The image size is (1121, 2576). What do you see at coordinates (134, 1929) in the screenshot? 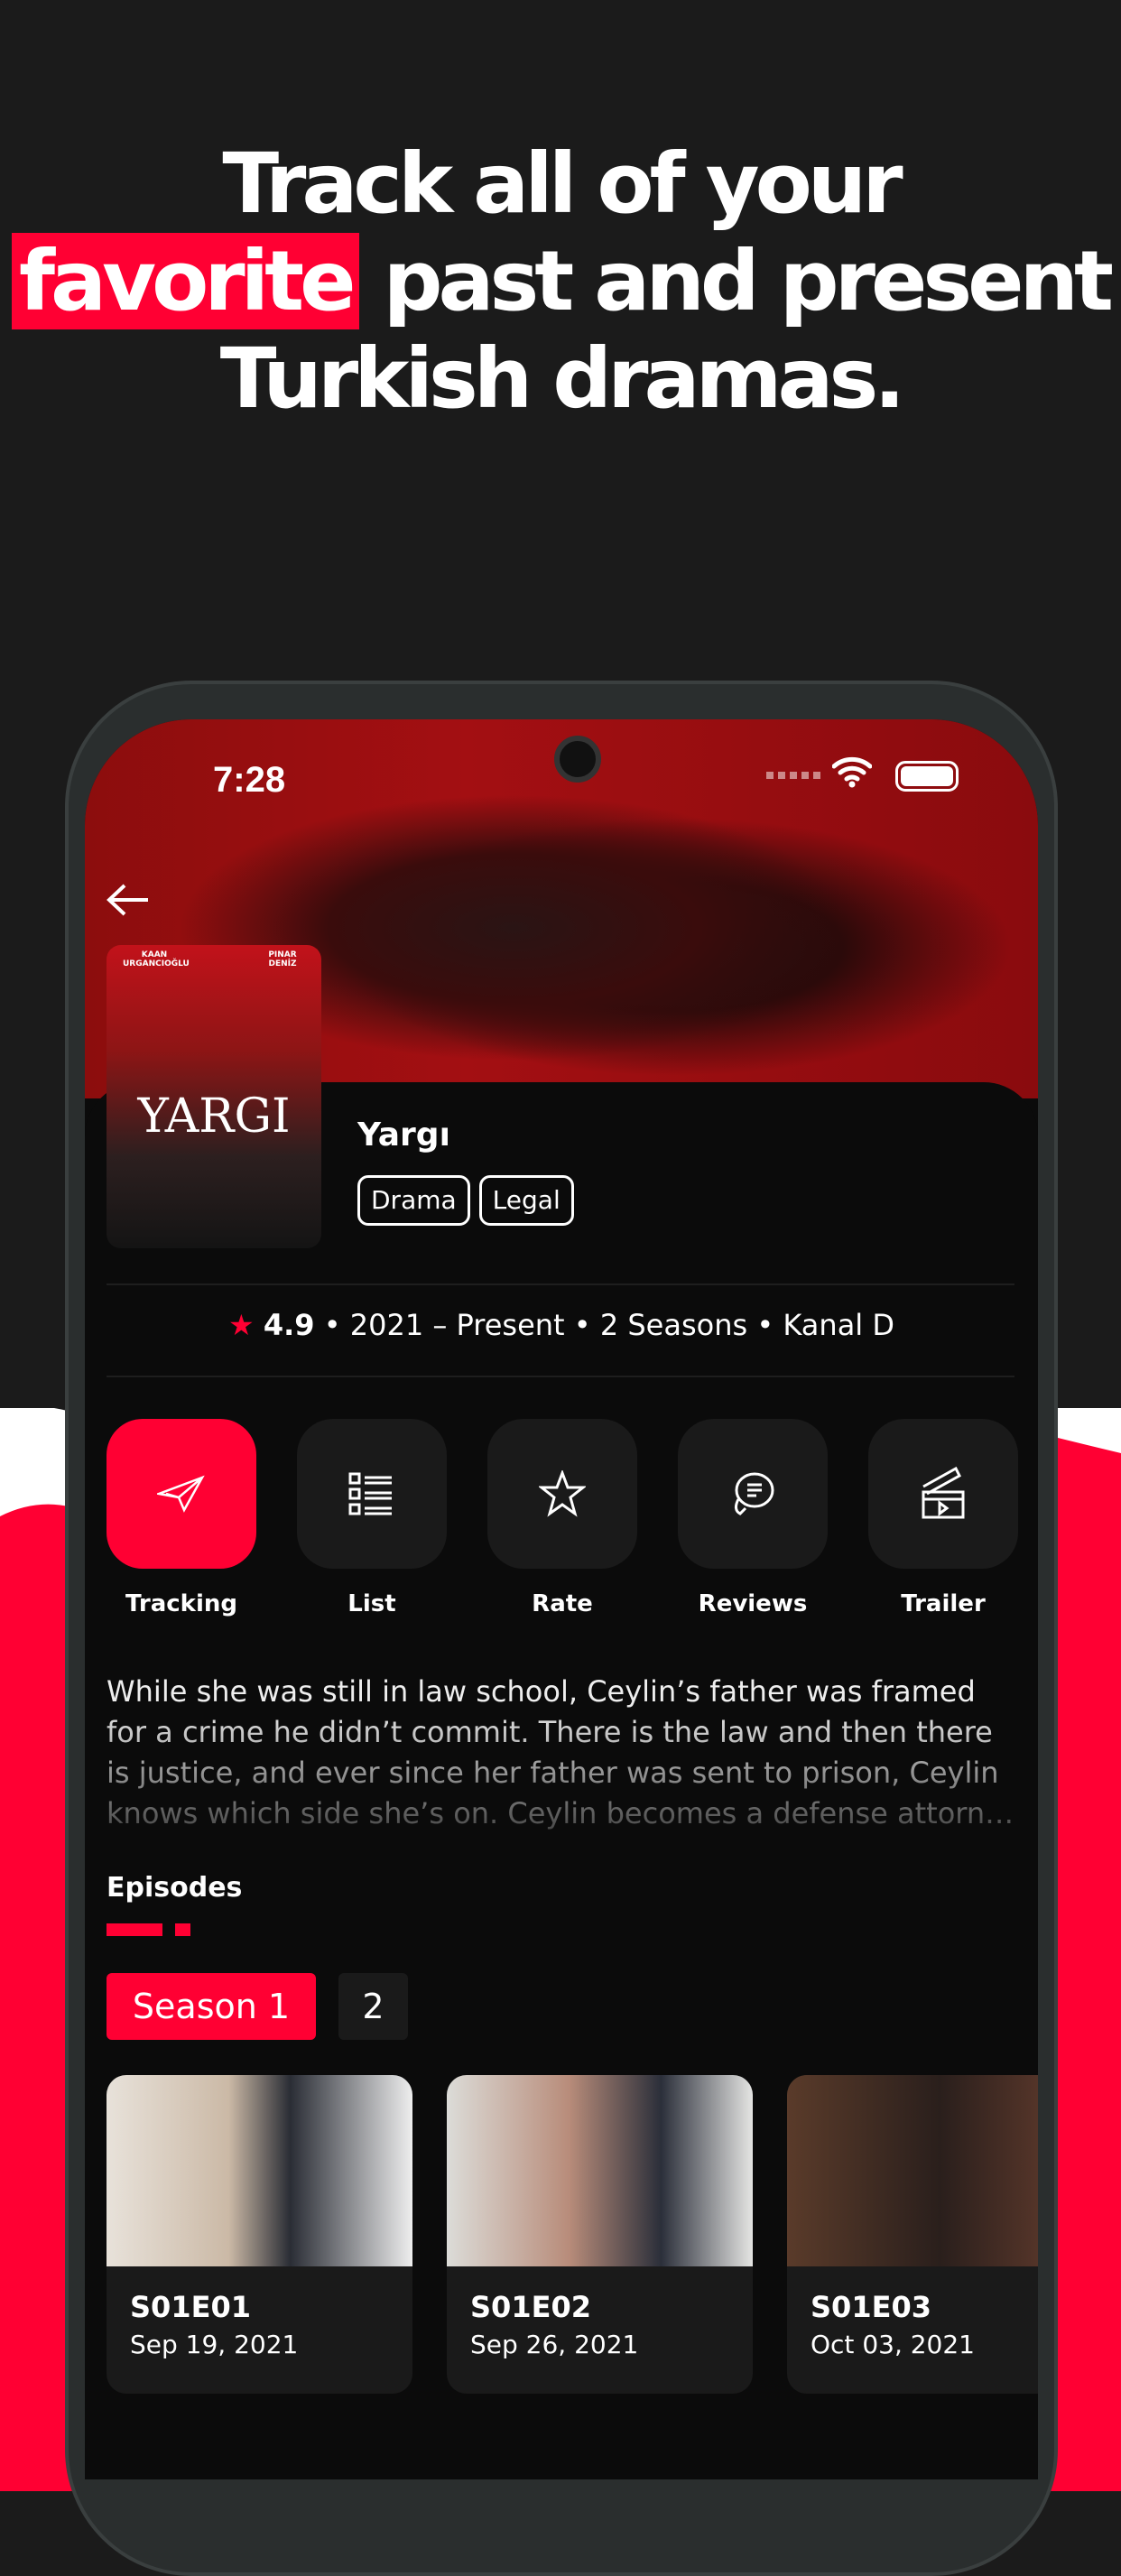
I see `heading-underline` at bounding box center [134, 1929].